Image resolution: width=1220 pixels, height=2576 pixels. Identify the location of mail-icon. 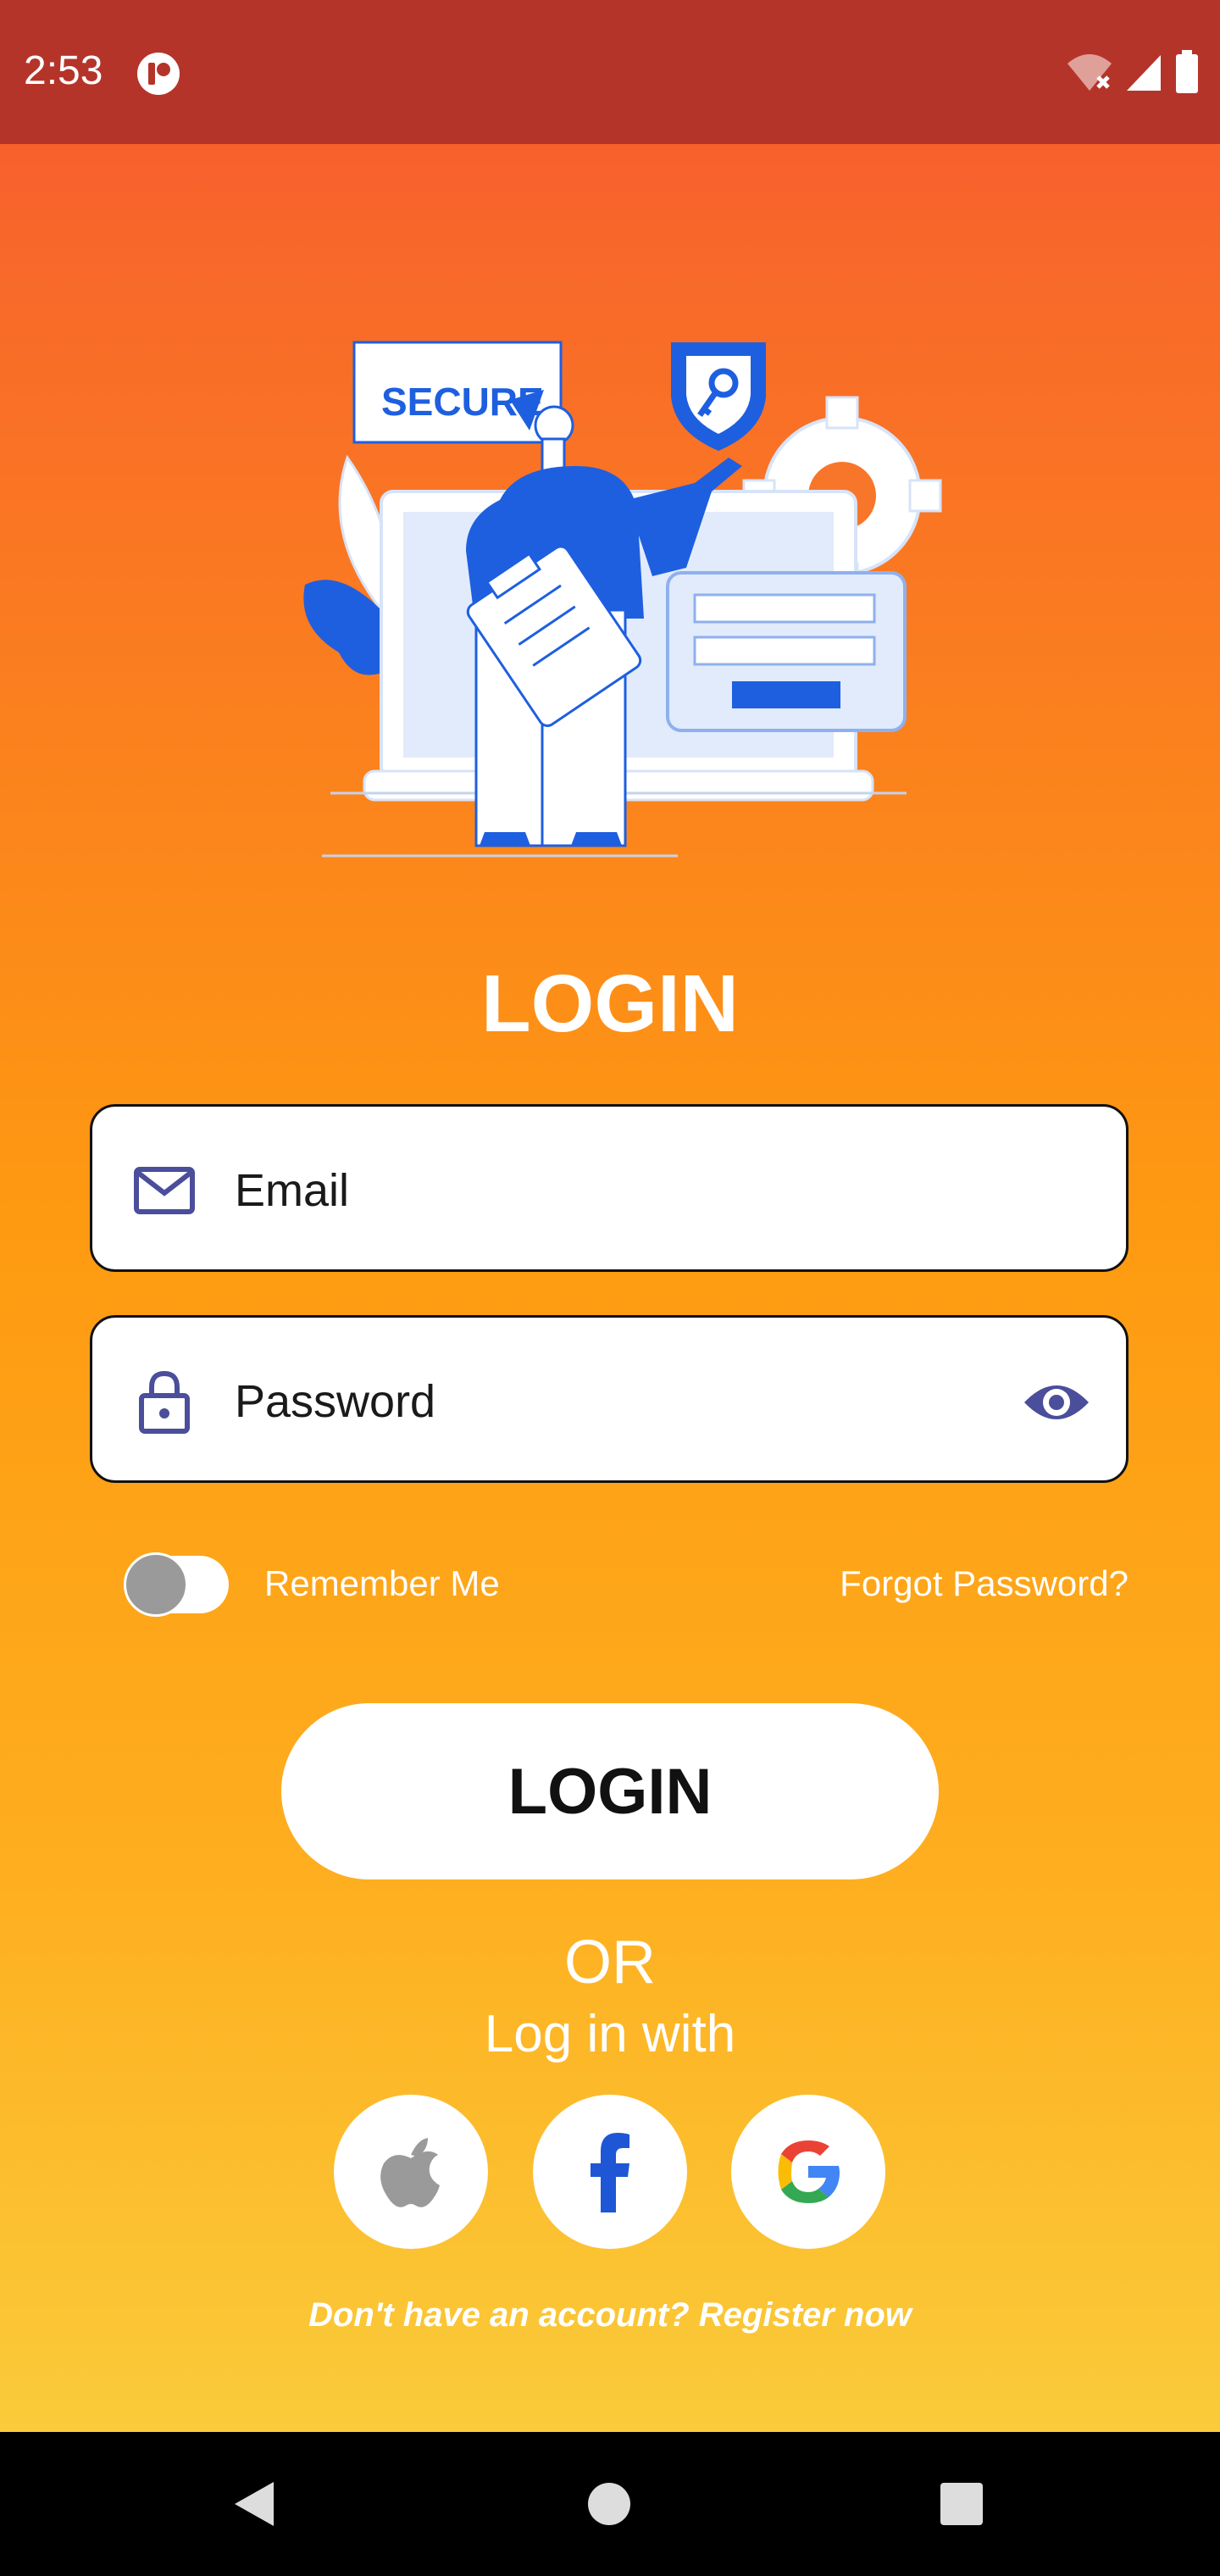
(164, 1190).